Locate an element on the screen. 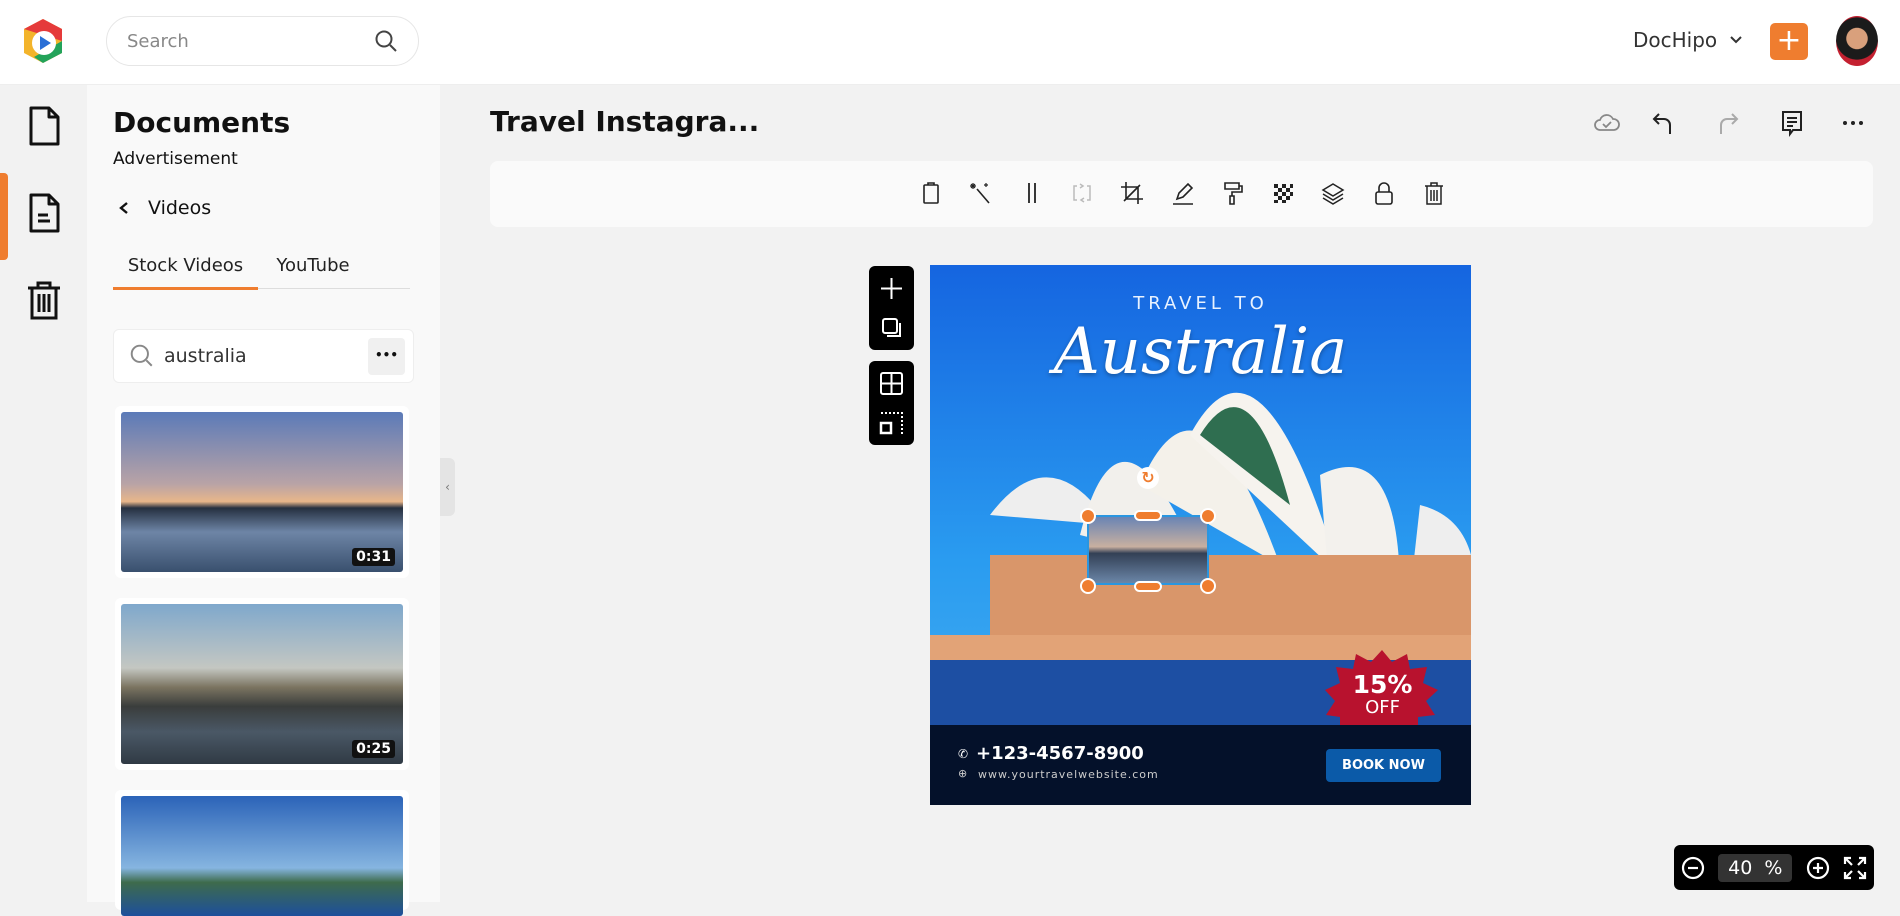  duplicate-page-icon is located at coordinates (892, 328).